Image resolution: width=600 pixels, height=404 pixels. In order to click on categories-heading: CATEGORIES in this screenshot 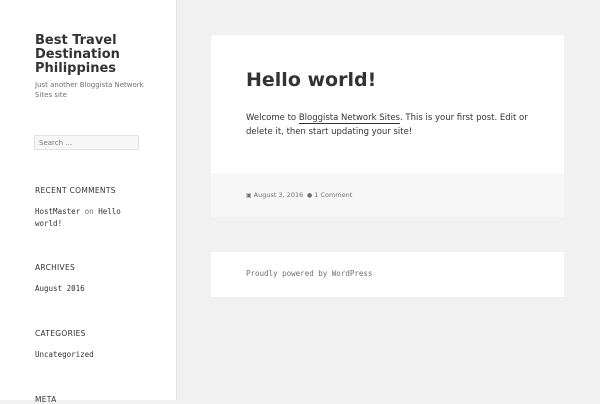, I will do `click(60, 333)`.